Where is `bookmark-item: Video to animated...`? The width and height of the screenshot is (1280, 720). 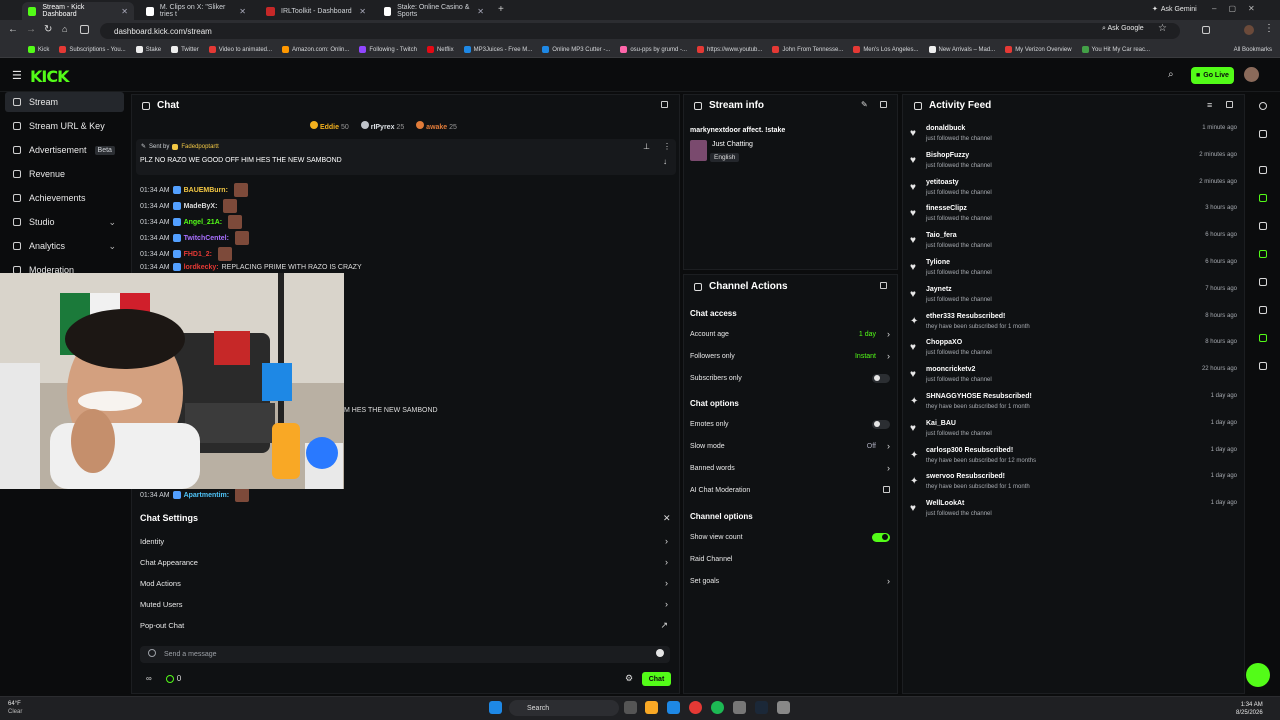 bookmark-item: Video to animated... is located at coordinates (240, 49).